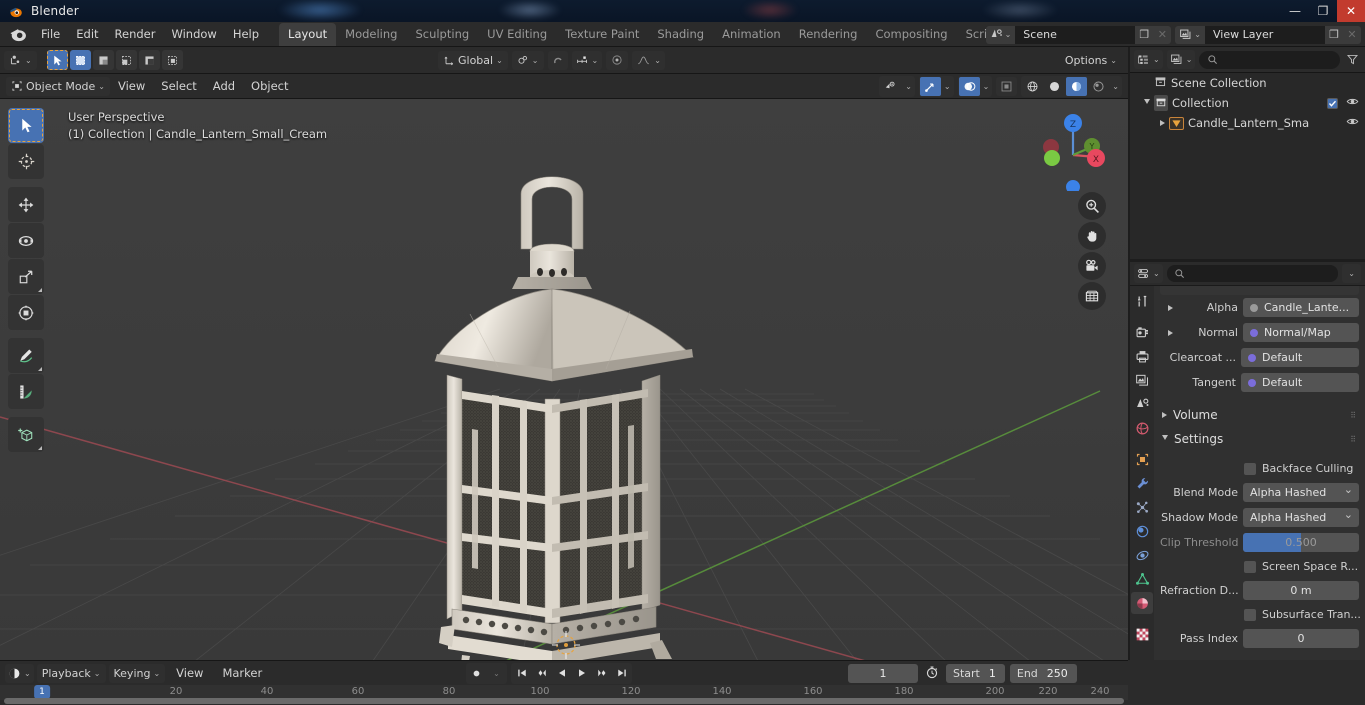  Describe the element at coordinates (1323, 11) in the screenshot. I see `maximize-button: ❐` at that location.